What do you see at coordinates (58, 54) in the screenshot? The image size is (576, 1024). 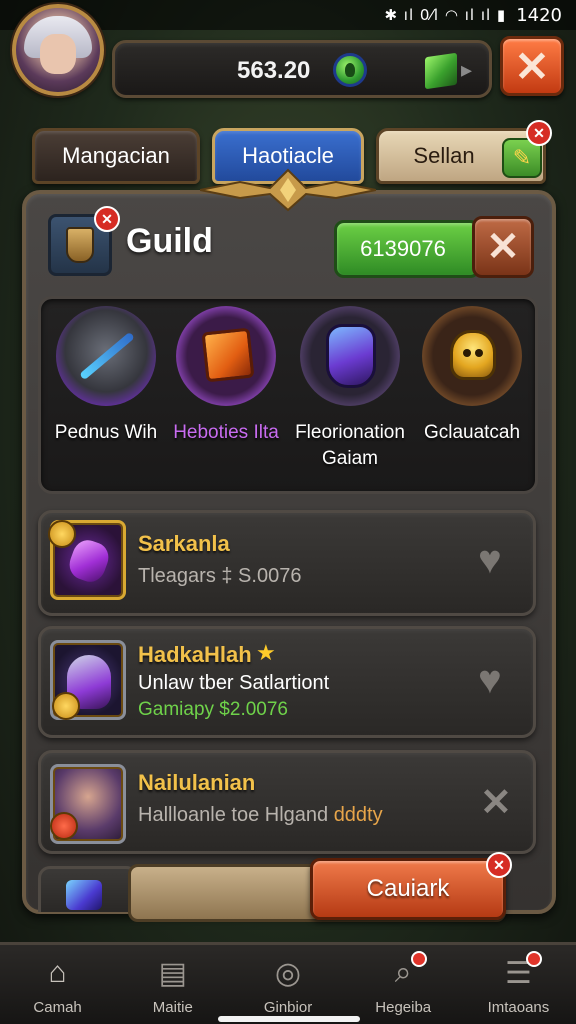 I see `avatar-face` at bounding box center [58, 54].